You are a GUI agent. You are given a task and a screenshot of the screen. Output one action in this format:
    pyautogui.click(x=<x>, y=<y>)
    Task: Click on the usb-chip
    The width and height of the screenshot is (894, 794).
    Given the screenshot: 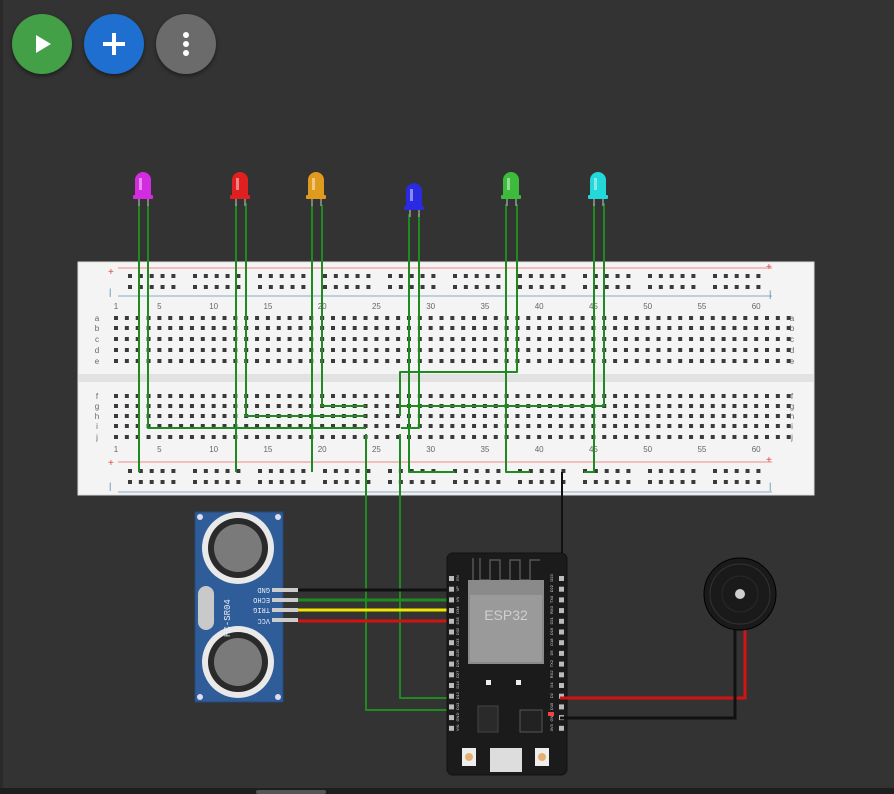 What is the action you would take?
    pyautogui.click(x=531, y=721)
    